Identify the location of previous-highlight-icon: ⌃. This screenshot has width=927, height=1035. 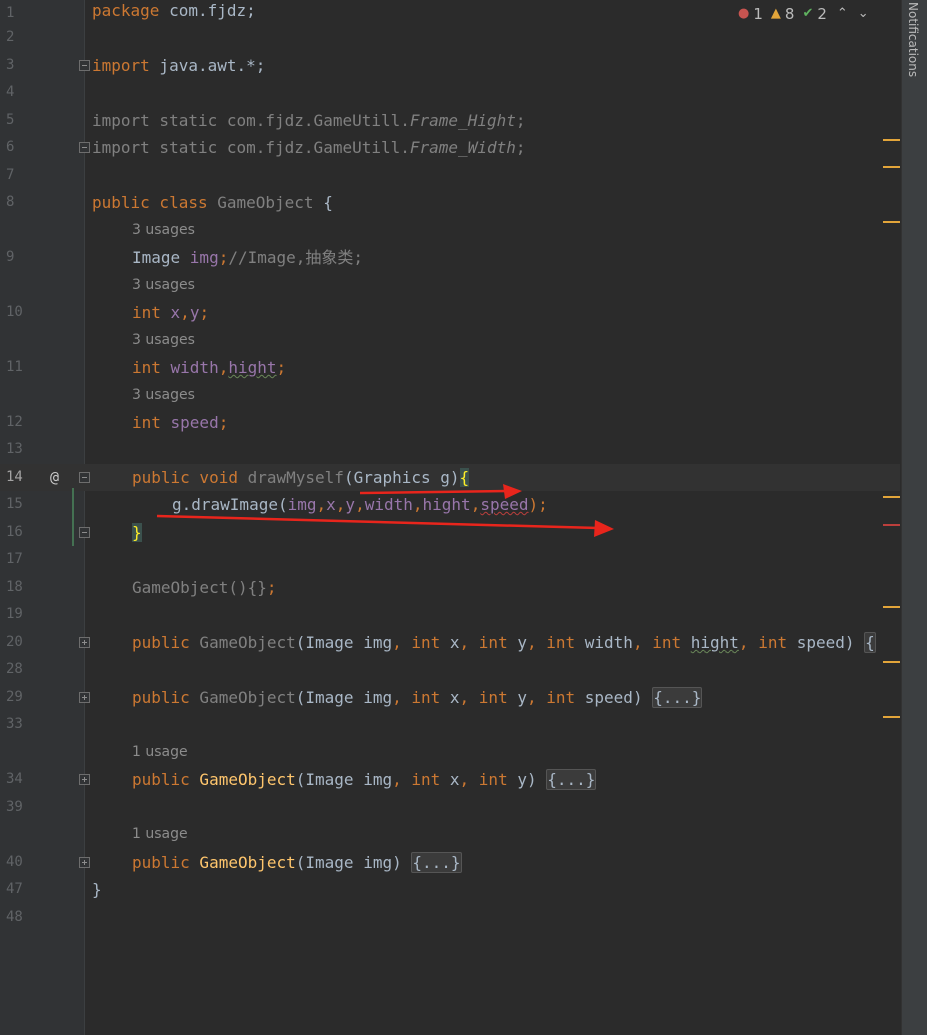
(842, 14).